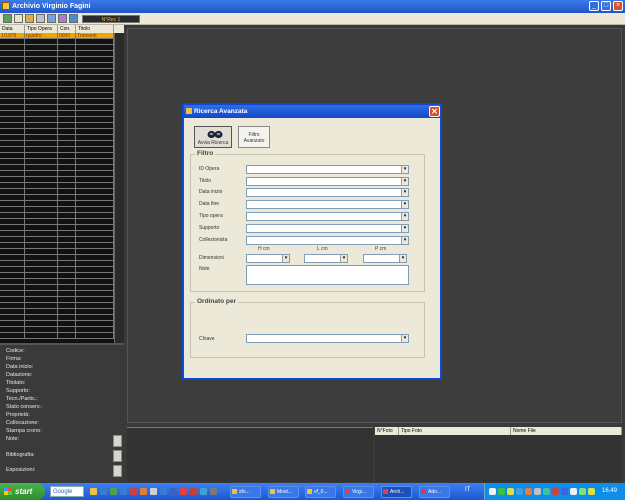 The image size is (625, 500). I want to click on height-combo: ▾, so click(268, 258).